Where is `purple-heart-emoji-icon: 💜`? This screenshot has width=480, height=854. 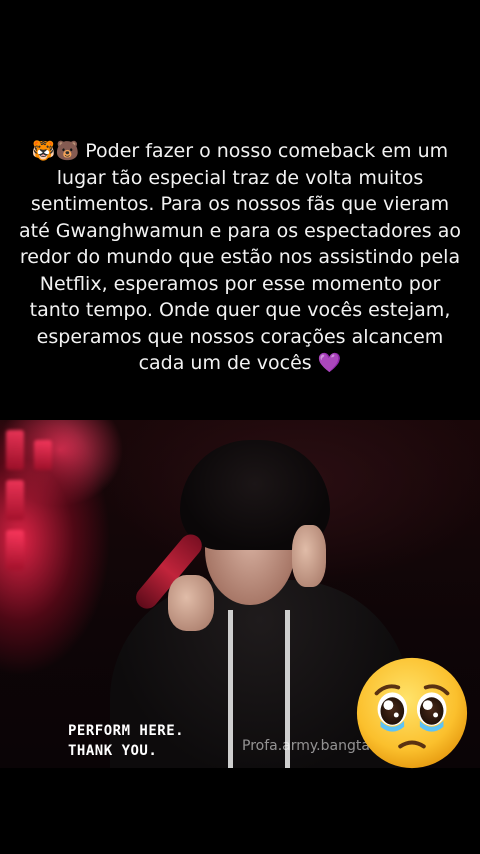 purple-heart-emoji-icon: 💜 is located at coordinates (329, 363).